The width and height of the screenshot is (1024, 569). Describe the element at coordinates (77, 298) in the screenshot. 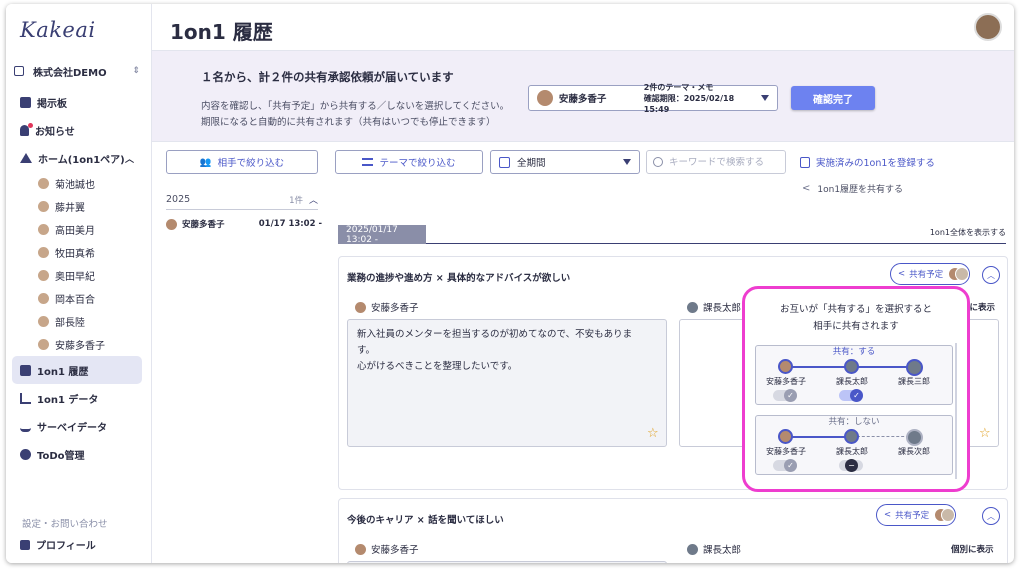

I see `sidebar-pair: 岡本百合` at that location.